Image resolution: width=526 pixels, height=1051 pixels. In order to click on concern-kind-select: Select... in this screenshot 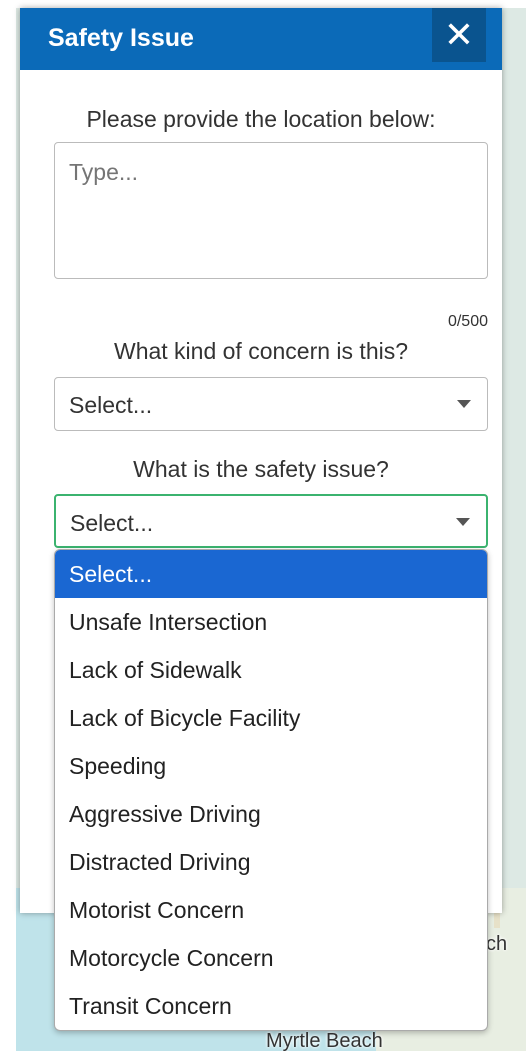, I will do `click(271, 404)`.